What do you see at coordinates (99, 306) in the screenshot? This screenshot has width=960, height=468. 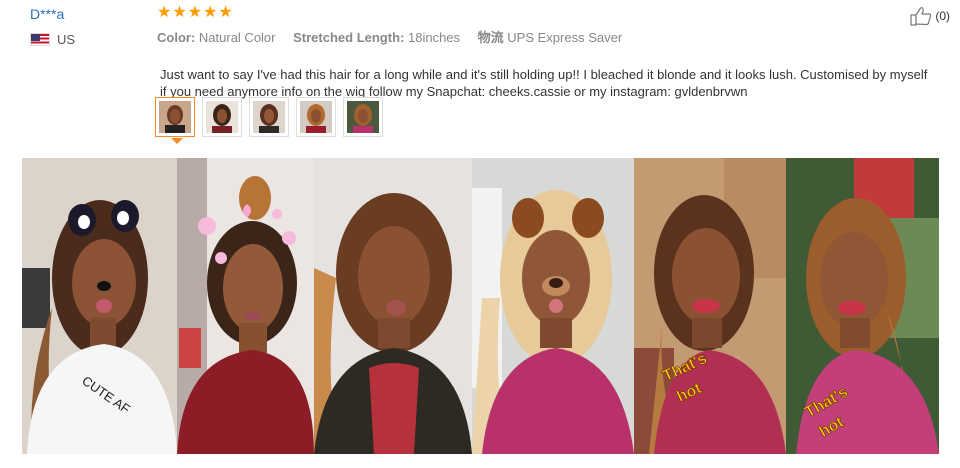 I see `review-photo-1: CUTE AF` at bounding box center [99, 306].